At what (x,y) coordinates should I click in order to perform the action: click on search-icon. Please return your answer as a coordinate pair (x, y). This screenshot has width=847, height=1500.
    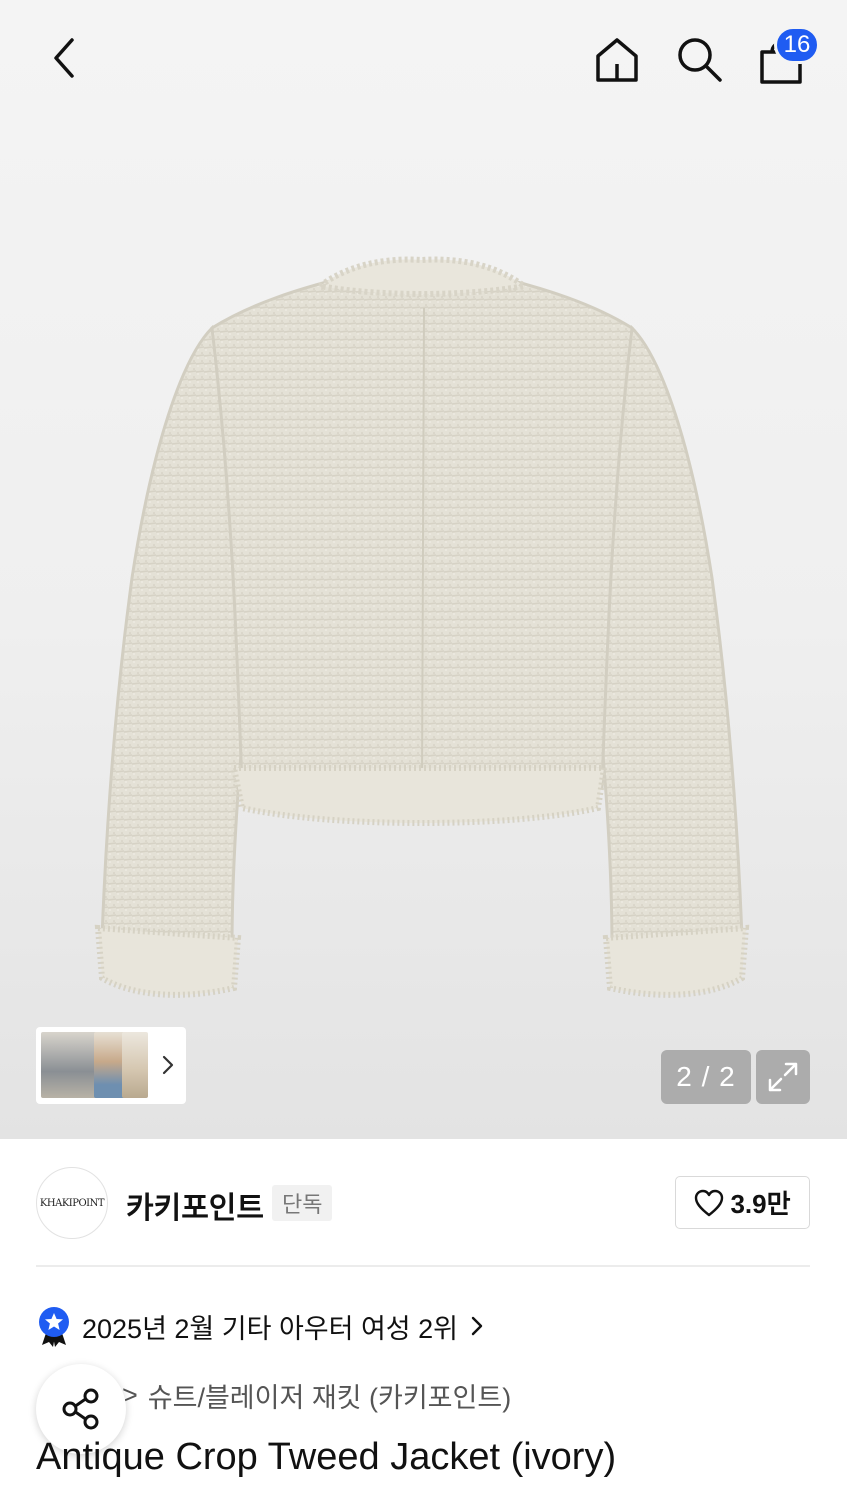
    Looking at the image, I should click on (700, 60).